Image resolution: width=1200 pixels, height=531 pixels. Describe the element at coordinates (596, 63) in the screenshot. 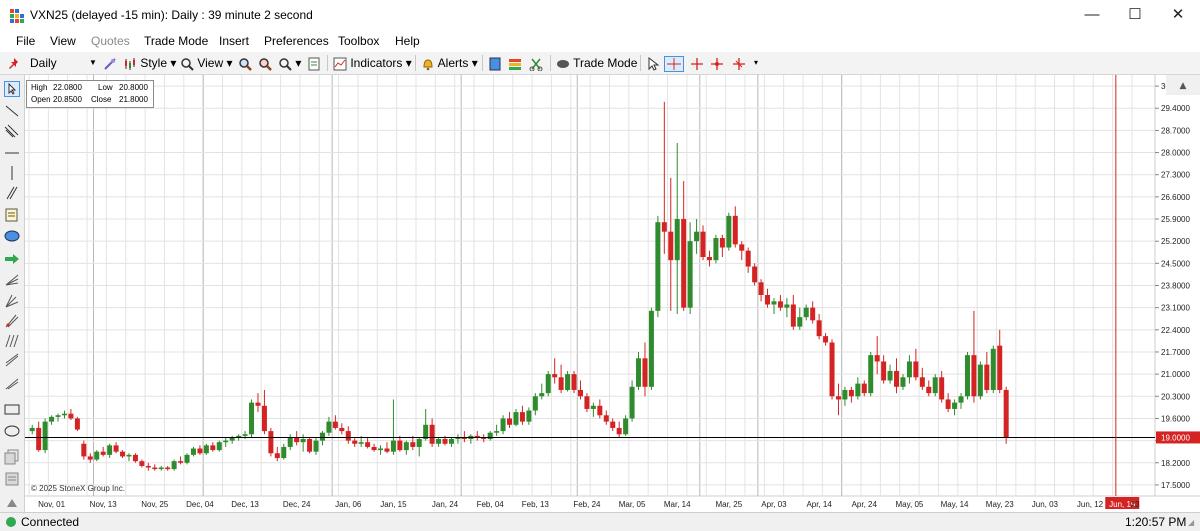

I see `trade-mode-button: Trade Mode` at that location.